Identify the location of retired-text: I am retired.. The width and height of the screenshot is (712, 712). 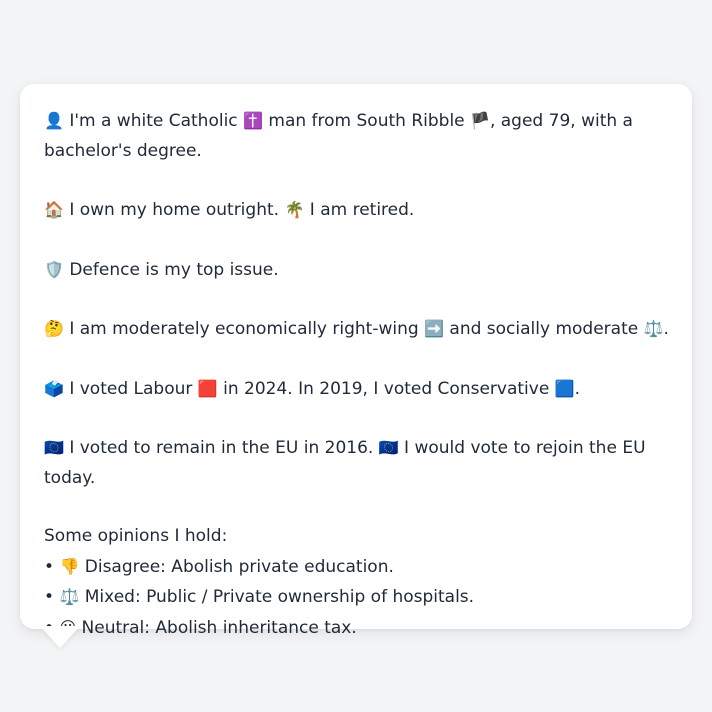
(362, 210).